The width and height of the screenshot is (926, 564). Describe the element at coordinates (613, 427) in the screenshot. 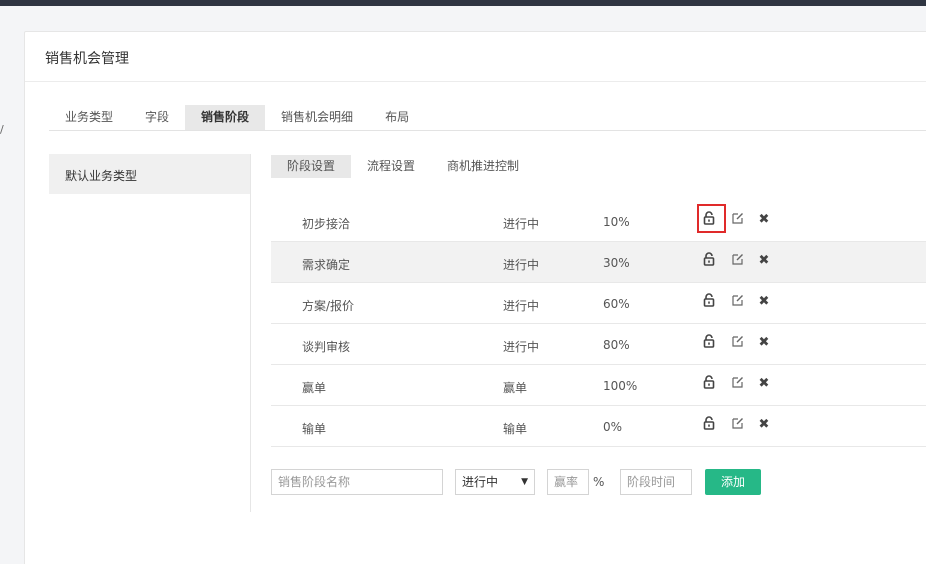

I see `stage-rate: 0%` at that location.